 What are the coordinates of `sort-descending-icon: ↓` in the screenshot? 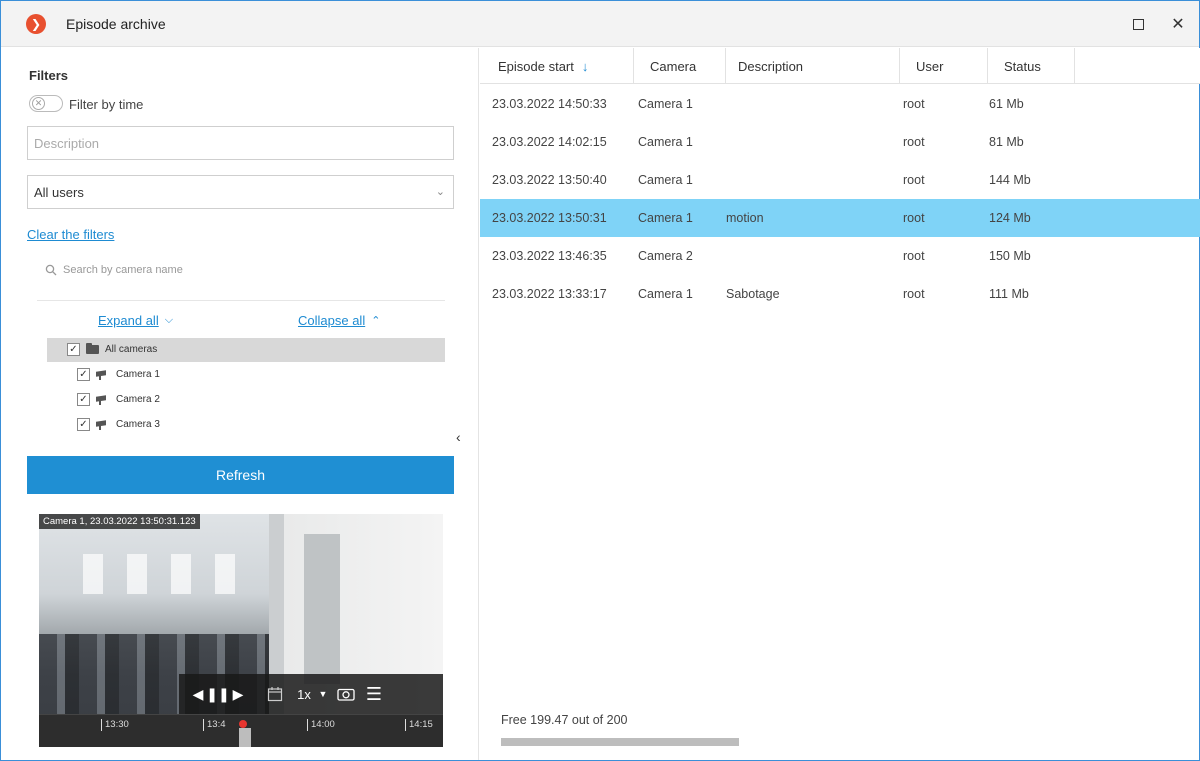 It's located at (585, 66).